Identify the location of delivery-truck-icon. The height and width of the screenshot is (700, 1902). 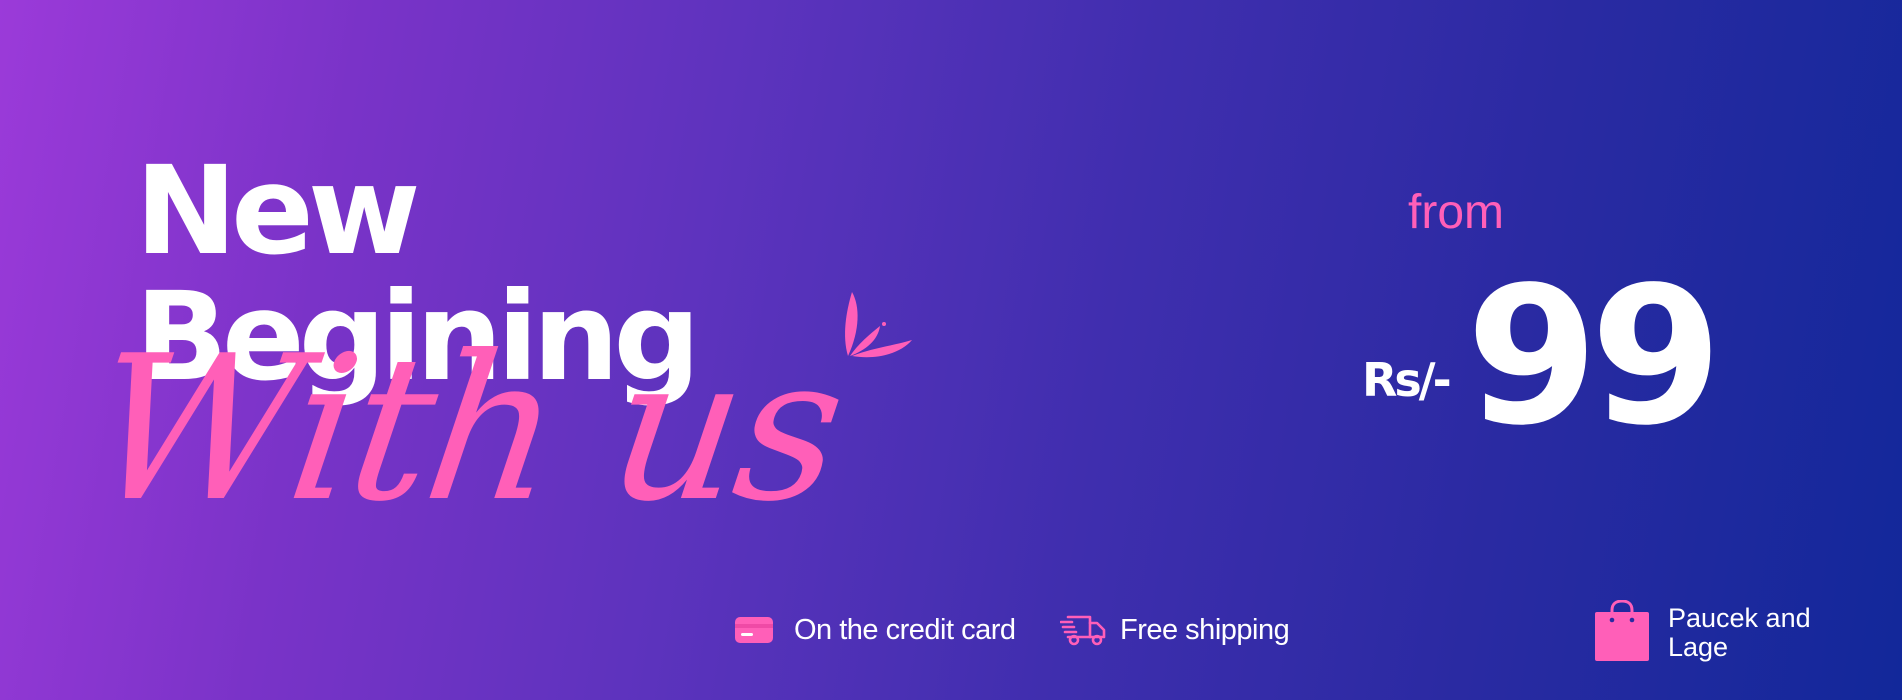
(1083, 630).